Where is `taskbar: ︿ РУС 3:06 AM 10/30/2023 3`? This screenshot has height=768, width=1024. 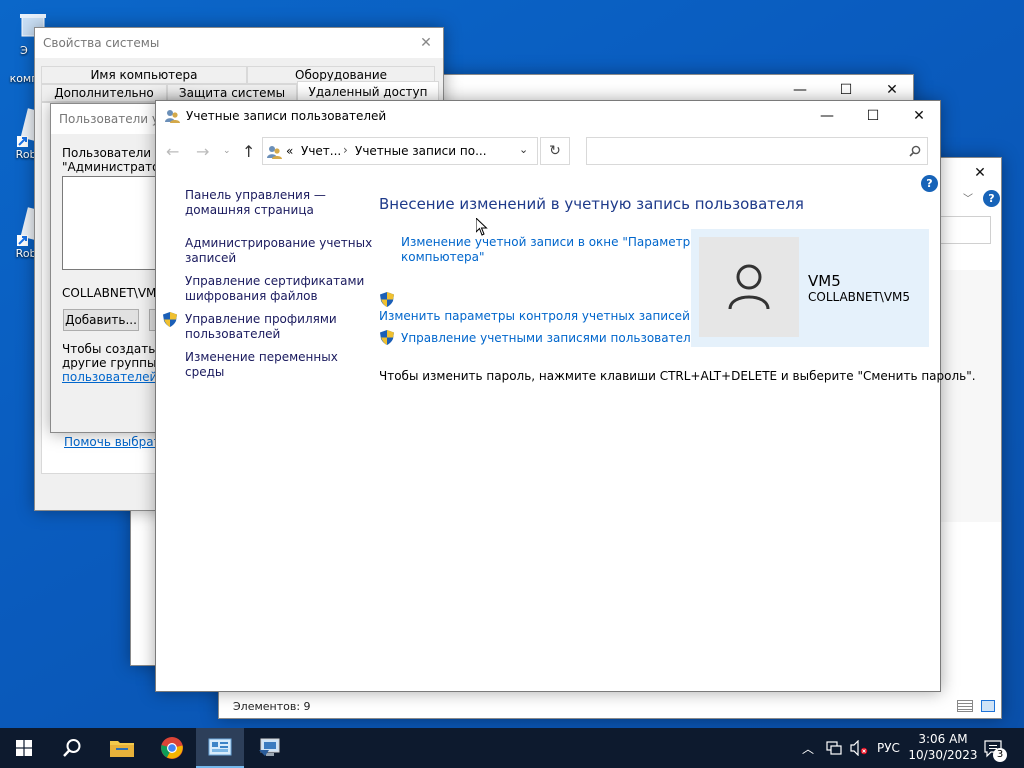
taskbar: ︿ РУС 3:06 AM 10/30/2023 3 is located at coordinates (512, 748).